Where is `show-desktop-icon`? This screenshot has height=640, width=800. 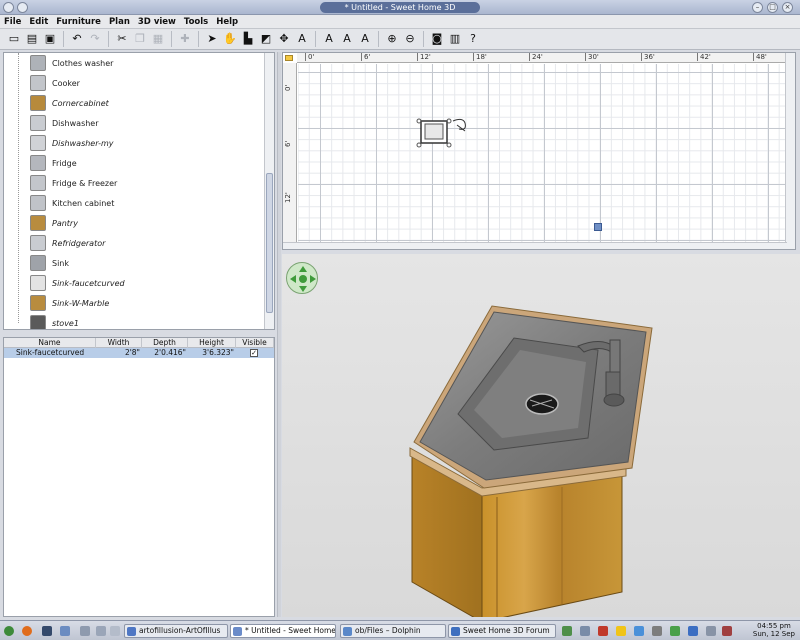
show-desktop-icon is located at coordinates (115, 631).